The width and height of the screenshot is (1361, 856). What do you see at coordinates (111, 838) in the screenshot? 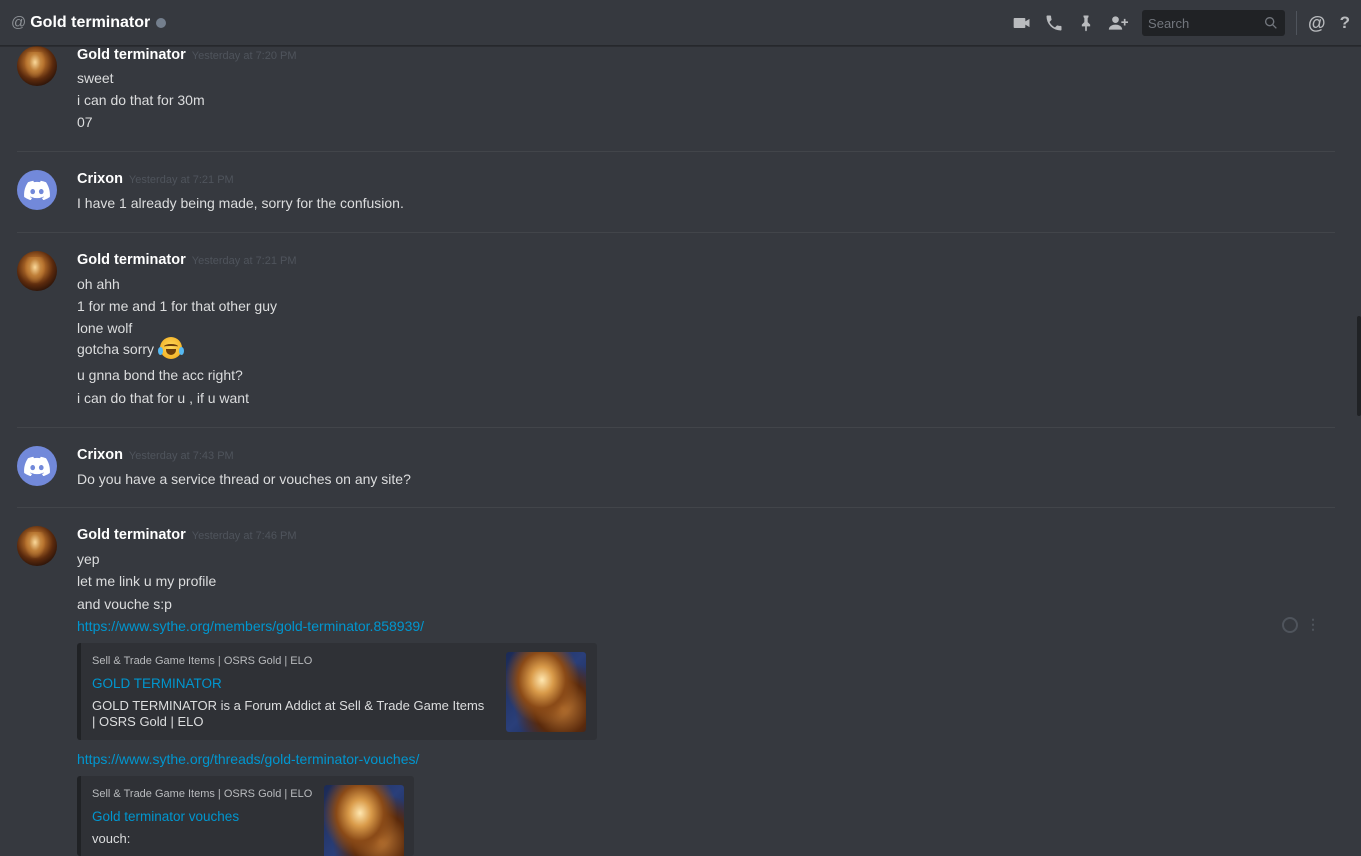
I see `embed-description: vouch:` at bounding box center [111, 838].